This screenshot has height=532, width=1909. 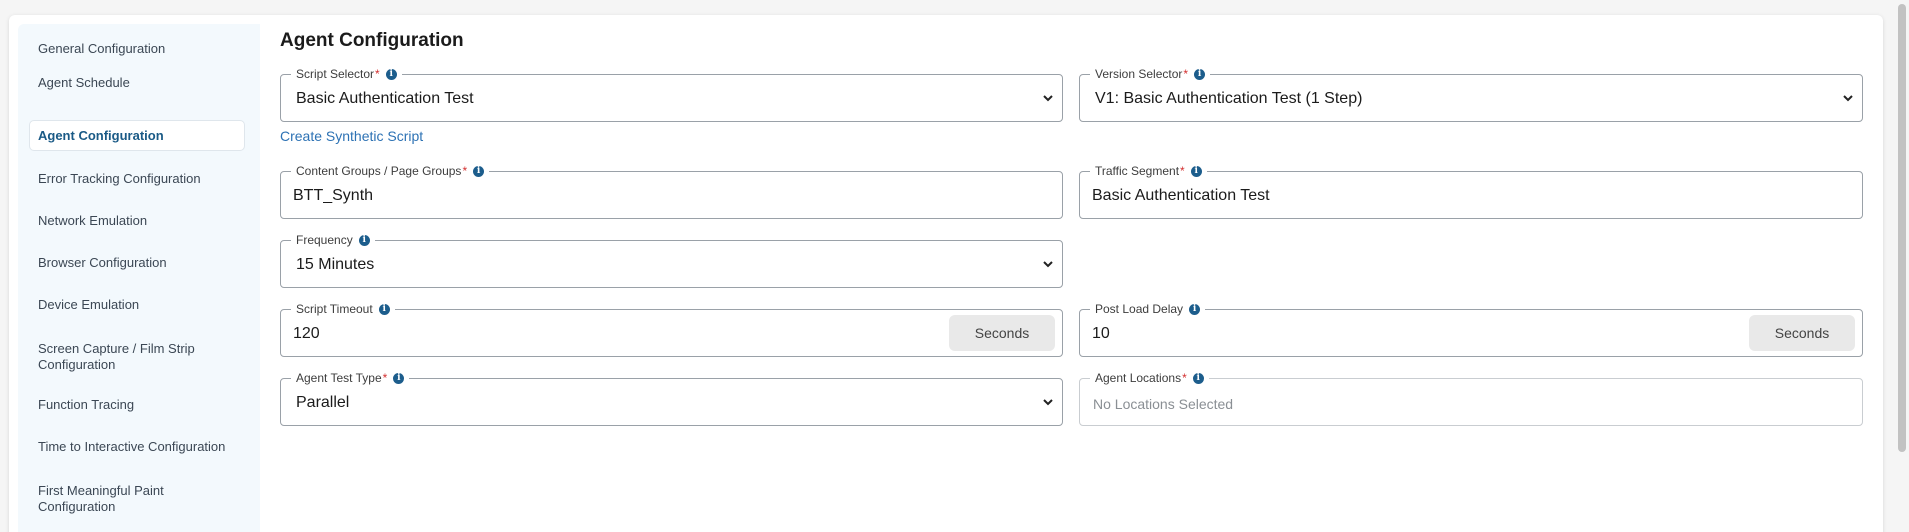 What do you see at coordinates (1163, 404) in the screenshot?
I see `agent-locations-placeholder: No Locations Selected` at bounding box center [1163, 404].